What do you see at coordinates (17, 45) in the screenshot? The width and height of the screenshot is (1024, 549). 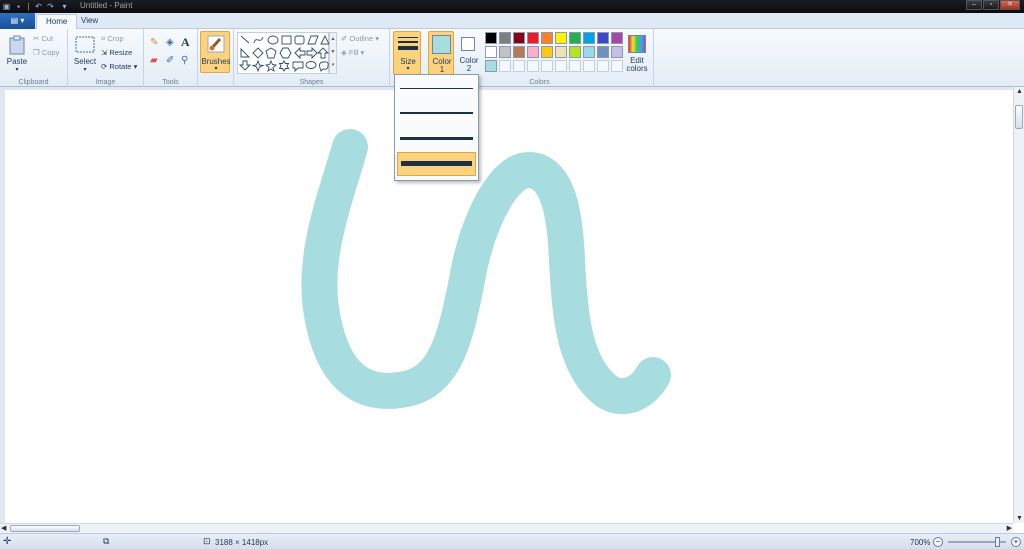 I see `paste-icon` at bounding box center [17, 45].